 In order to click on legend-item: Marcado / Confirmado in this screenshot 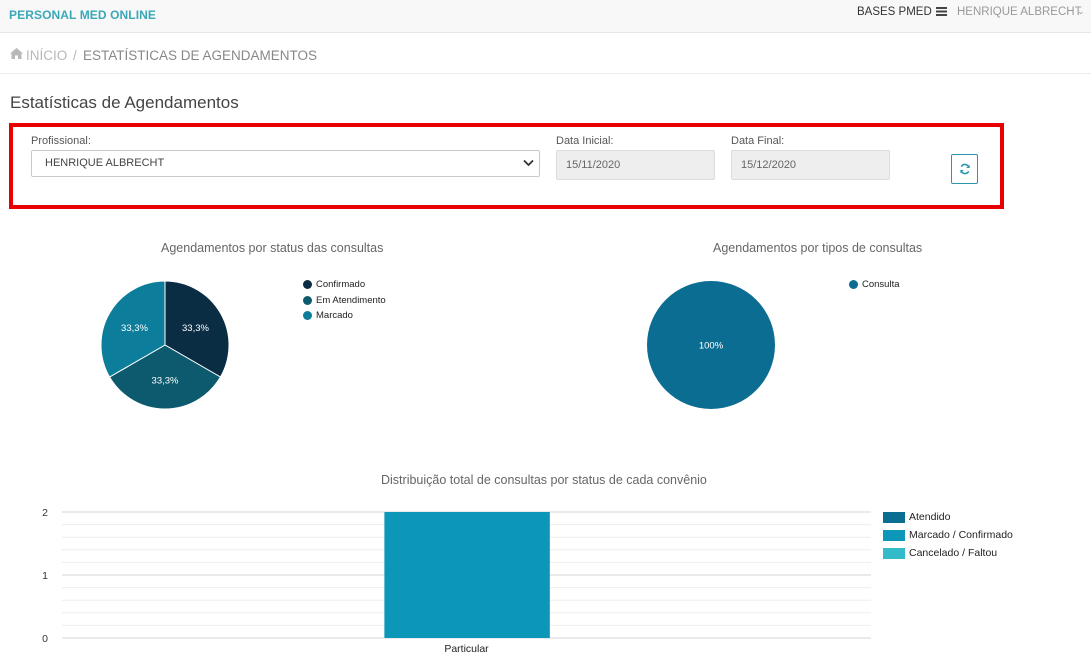, I will do `click(961, 535)`.